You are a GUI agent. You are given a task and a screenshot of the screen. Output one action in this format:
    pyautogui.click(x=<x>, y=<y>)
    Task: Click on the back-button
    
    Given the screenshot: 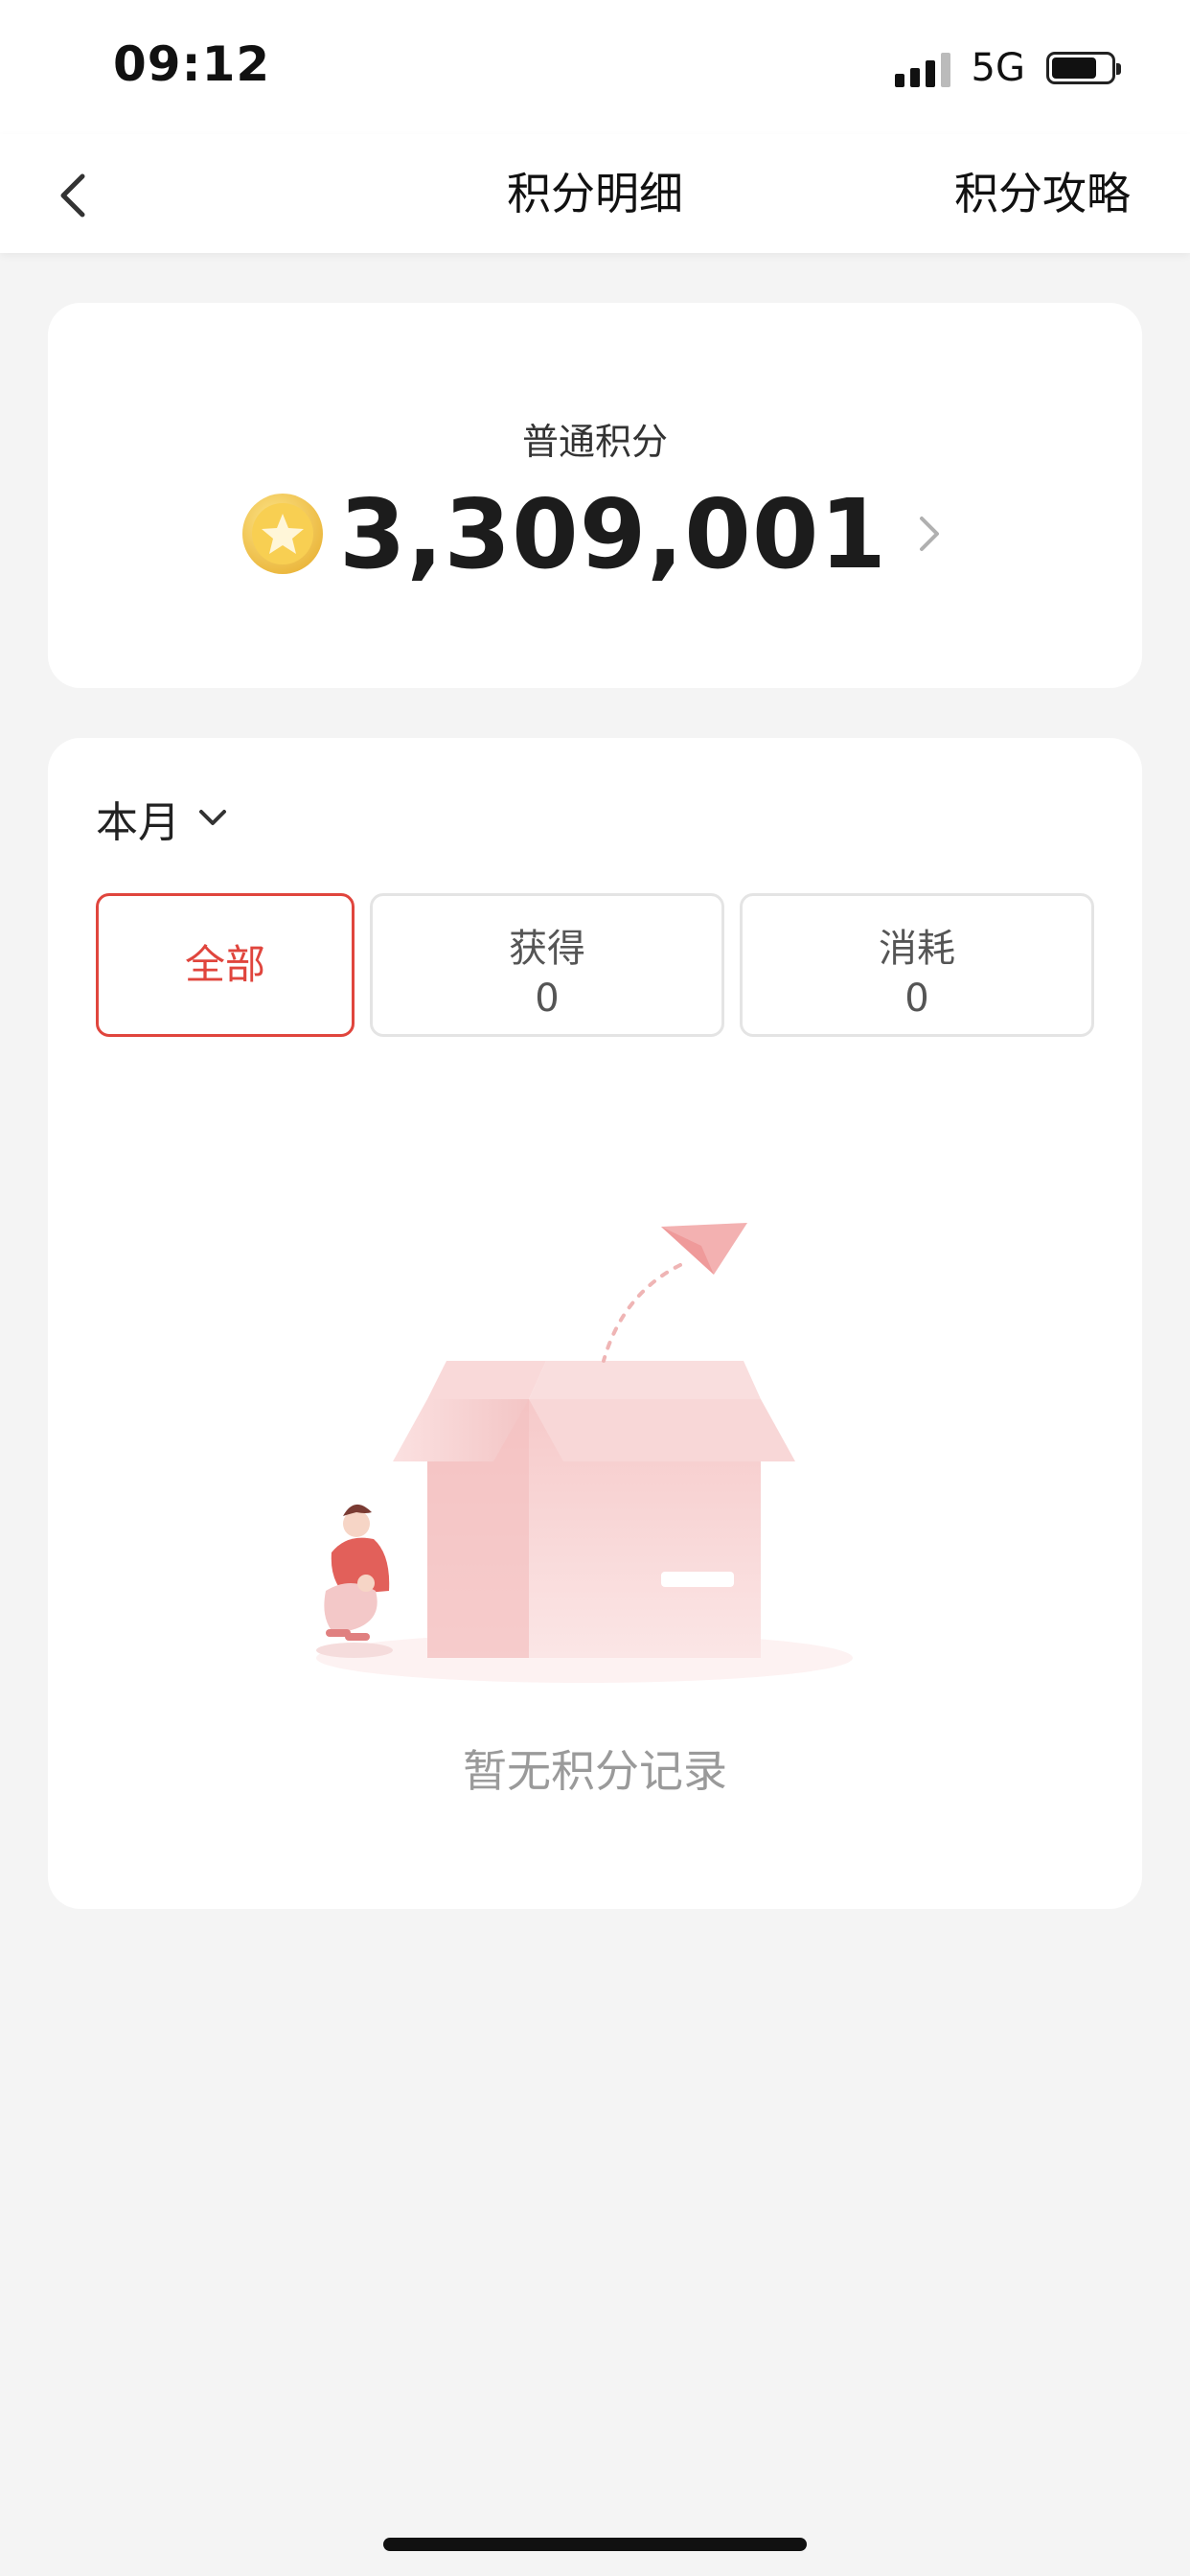 What is the action you would take?
    pyautogui.click(x=76, y=194)
    